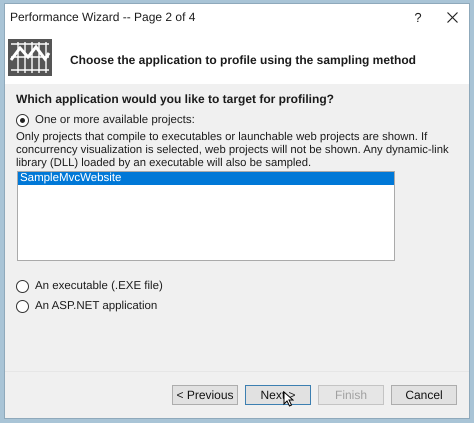 The height and width of the screenshot is (423, 474). Describe the element at coordinates (96, 306) in the screenshot. I see `option-label: An ASP.NET application` at that location.